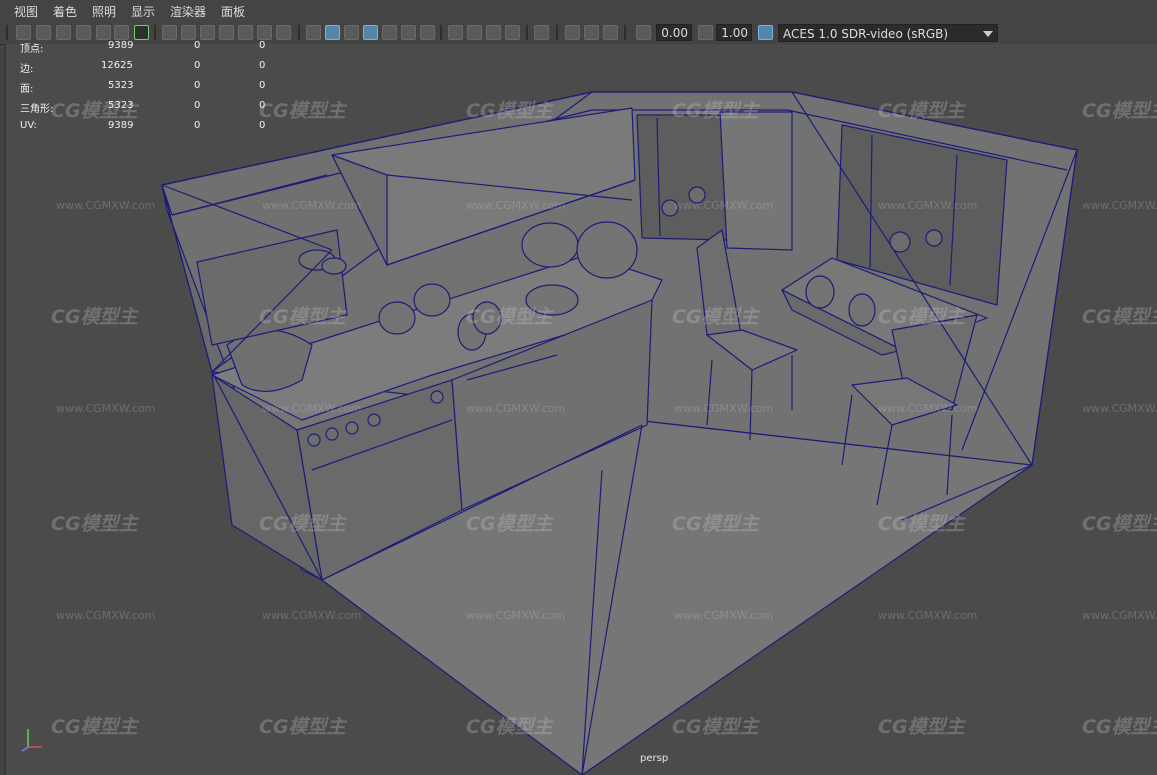 The image size is (1157, 775). What do you see at coordinates (83, 32) in the screenshot?
I see `image-plane-icon` at bounding box center [83, 32].